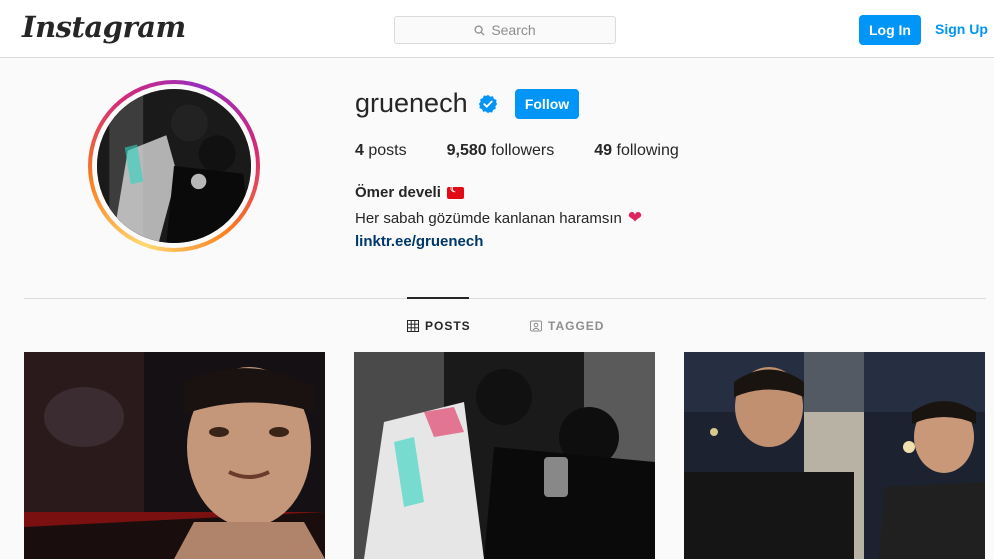 This screenshot has height=559, width=994. Describe the element at coordinates (487, 103) in the screenshot. I see `verified-badge-icon` at that location.